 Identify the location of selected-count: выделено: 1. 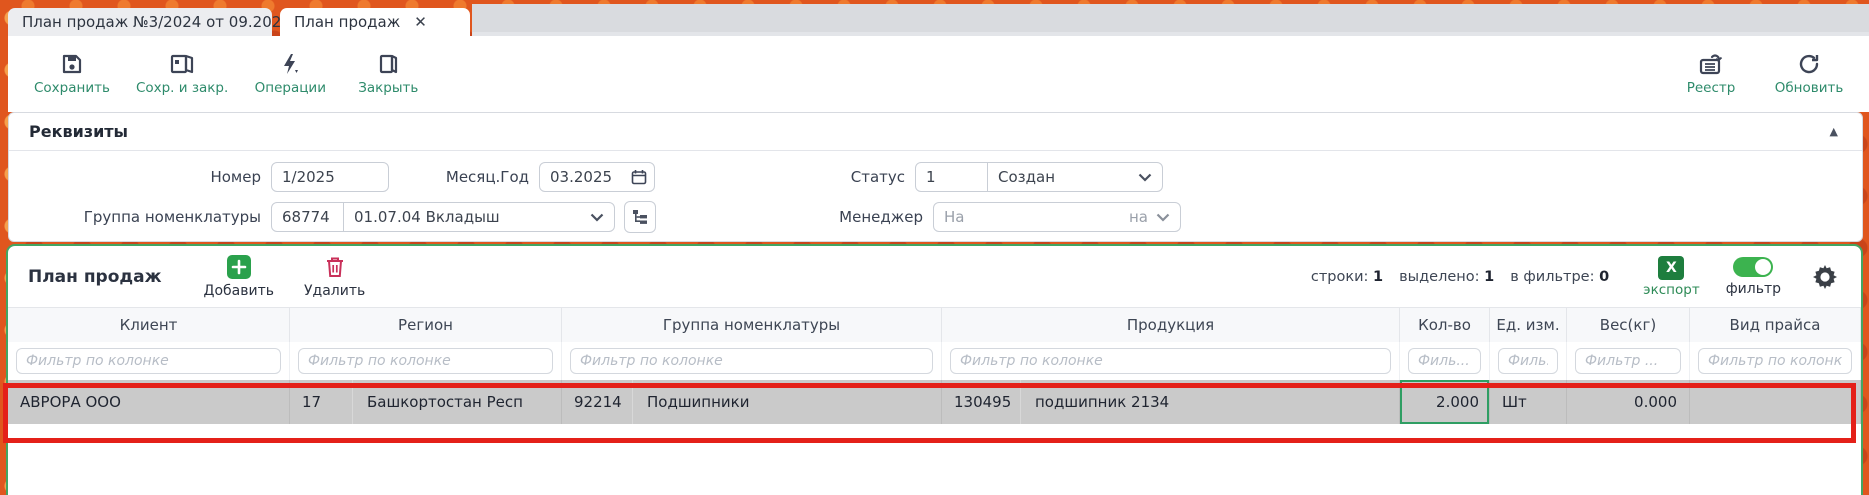
(1447, 276).